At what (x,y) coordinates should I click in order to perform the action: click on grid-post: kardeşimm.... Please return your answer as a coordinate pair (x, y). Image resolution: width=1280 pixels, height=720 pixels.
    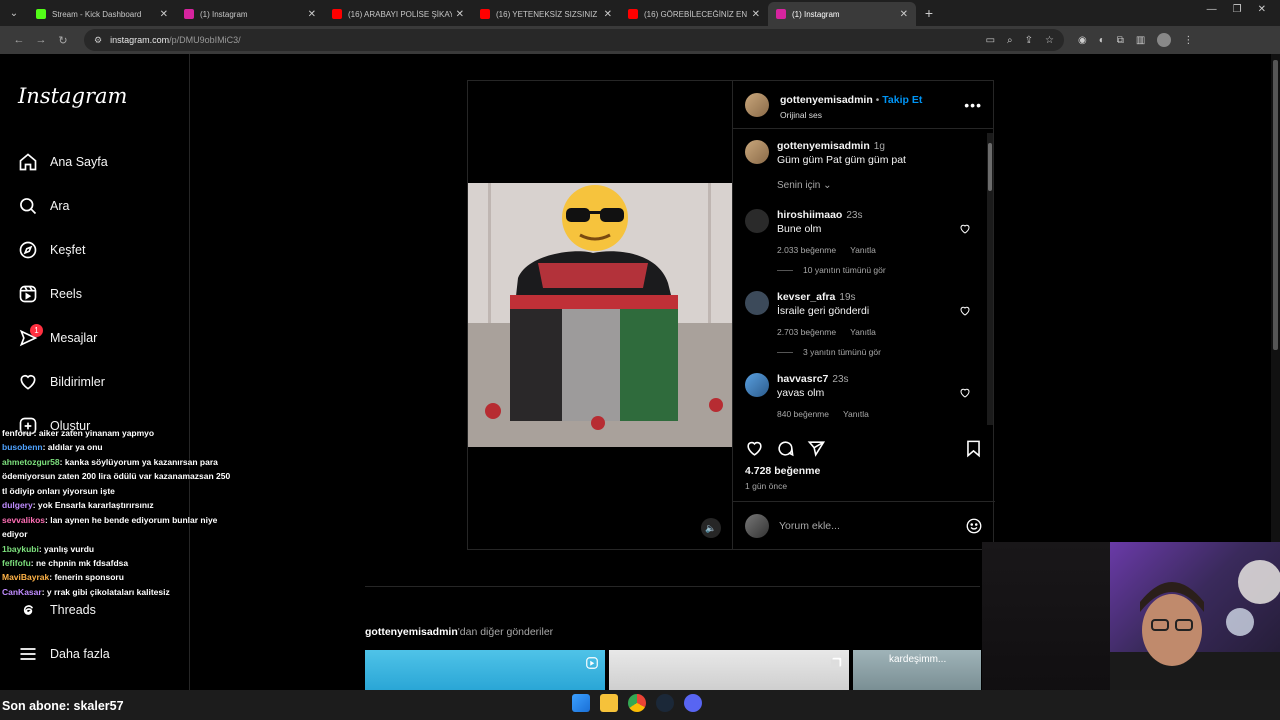
    Looking at the image, I should click on (917, 670).